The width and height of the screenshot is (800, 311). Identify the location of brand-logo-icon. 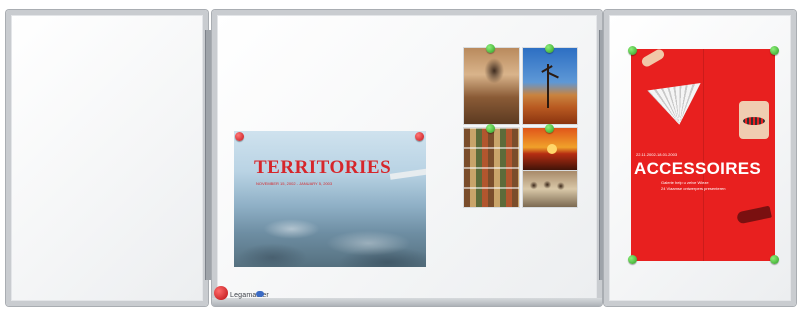
(260, 294).